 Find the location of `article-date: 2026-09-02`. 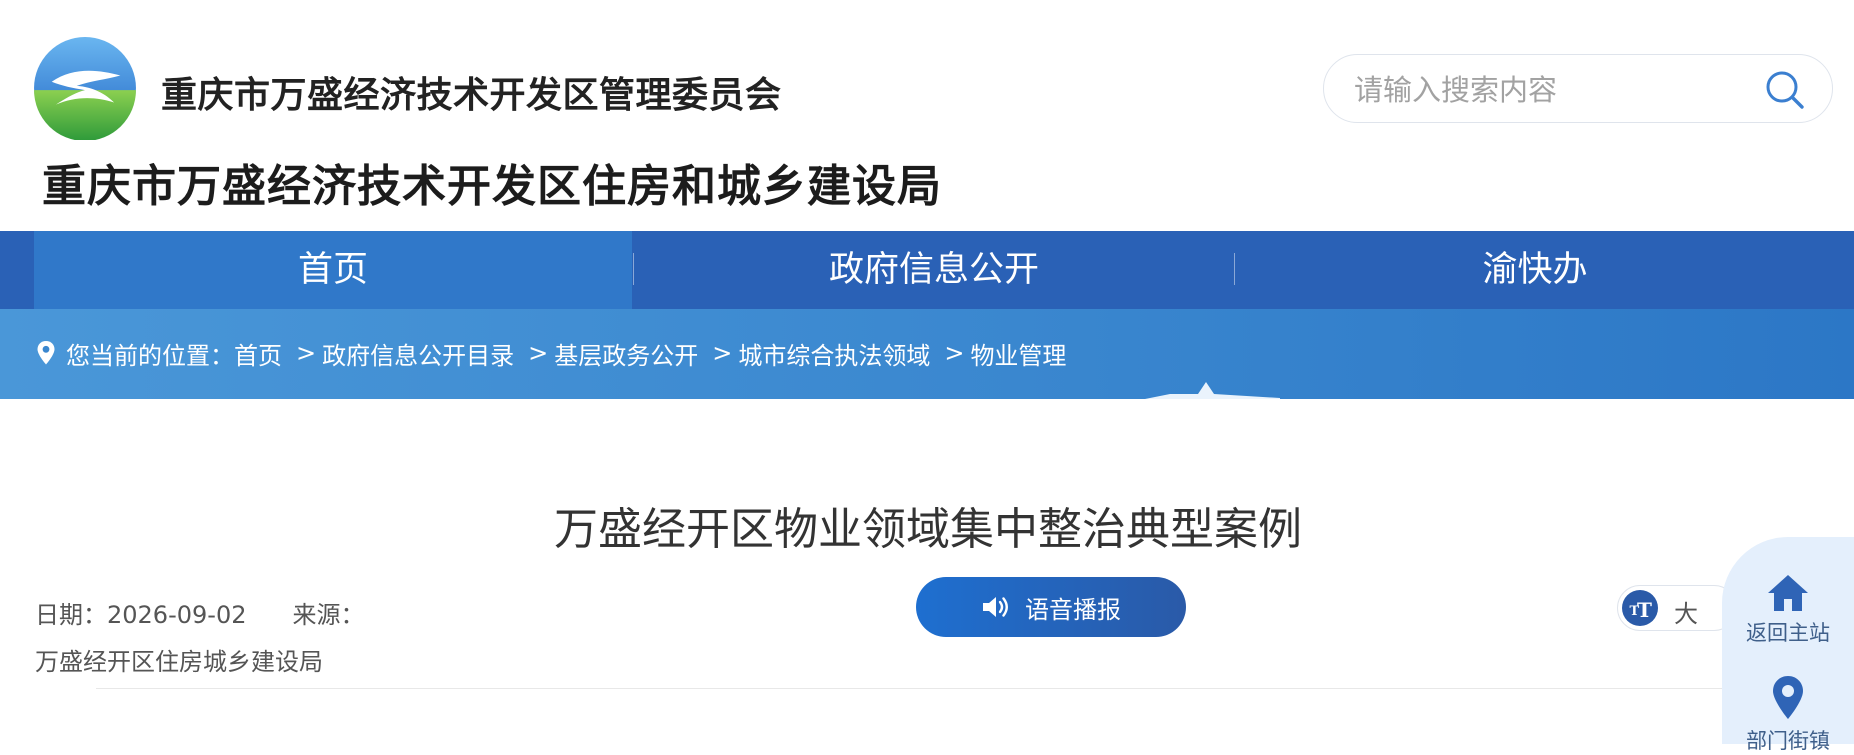

article-date: 2026-09-02 is located at coordinates (177, 615).